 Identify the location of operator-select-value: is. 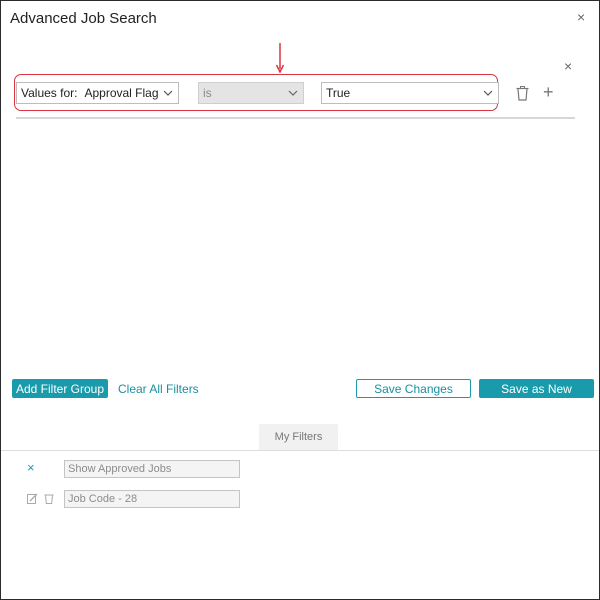
(207, 93).